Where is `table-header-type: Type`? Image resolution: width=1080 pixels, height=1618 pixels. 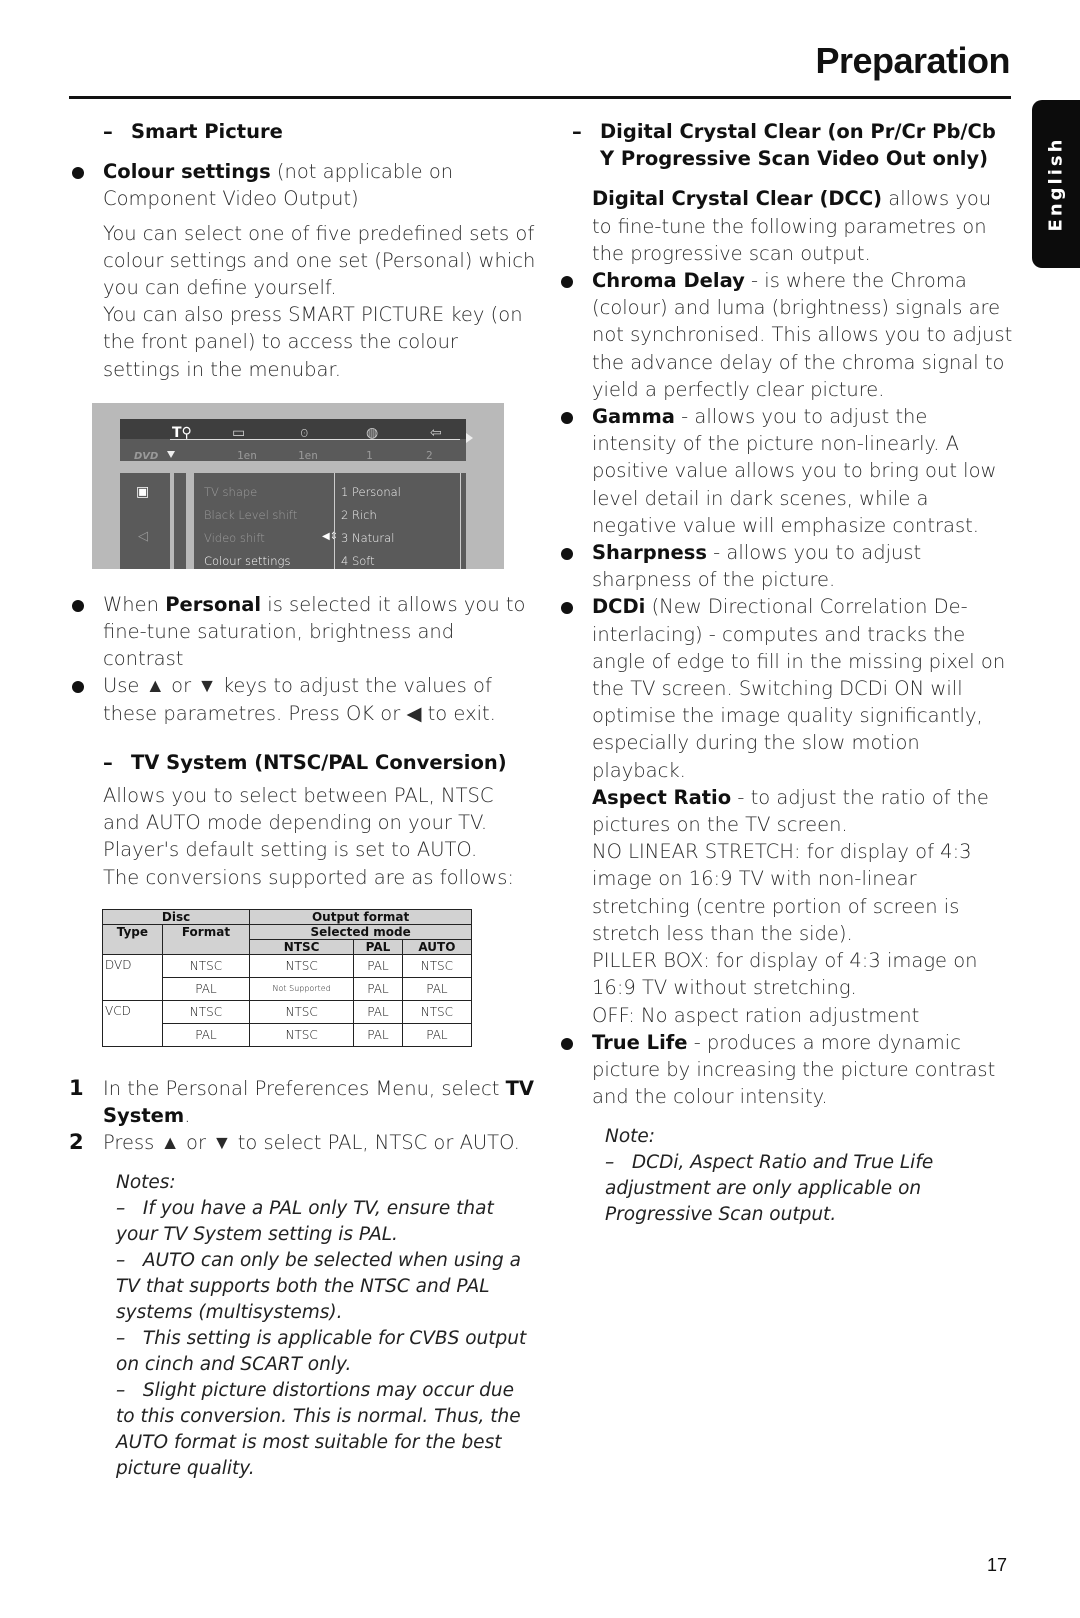
table-header-type: Type is located at coordinates (132, 939).